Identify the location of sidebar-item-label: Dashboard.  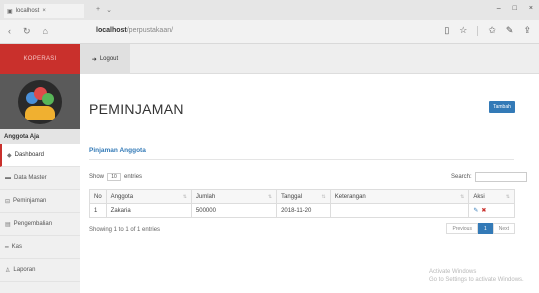
(29, 155).